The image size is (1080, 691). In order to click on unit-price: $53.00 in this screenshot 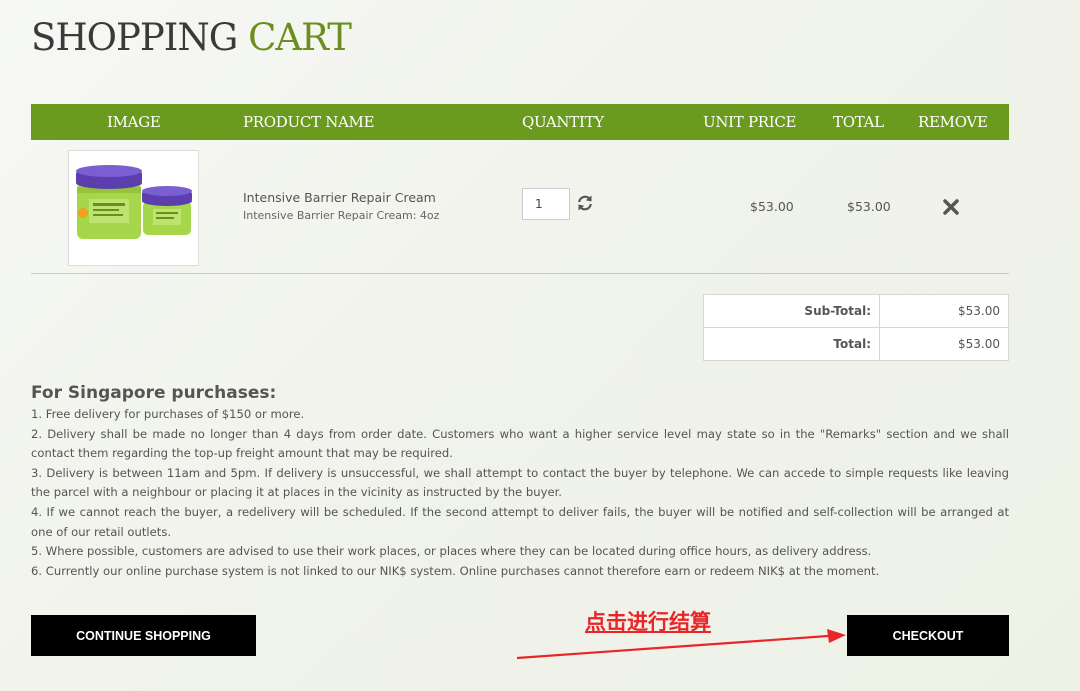, I will do `click(772, 206)`.